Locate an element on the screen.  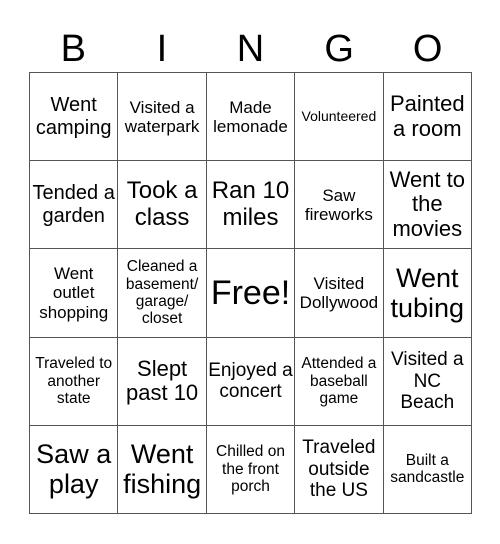
bingo-cell: Enjoyed a concert is located at coordinates (251, 381).